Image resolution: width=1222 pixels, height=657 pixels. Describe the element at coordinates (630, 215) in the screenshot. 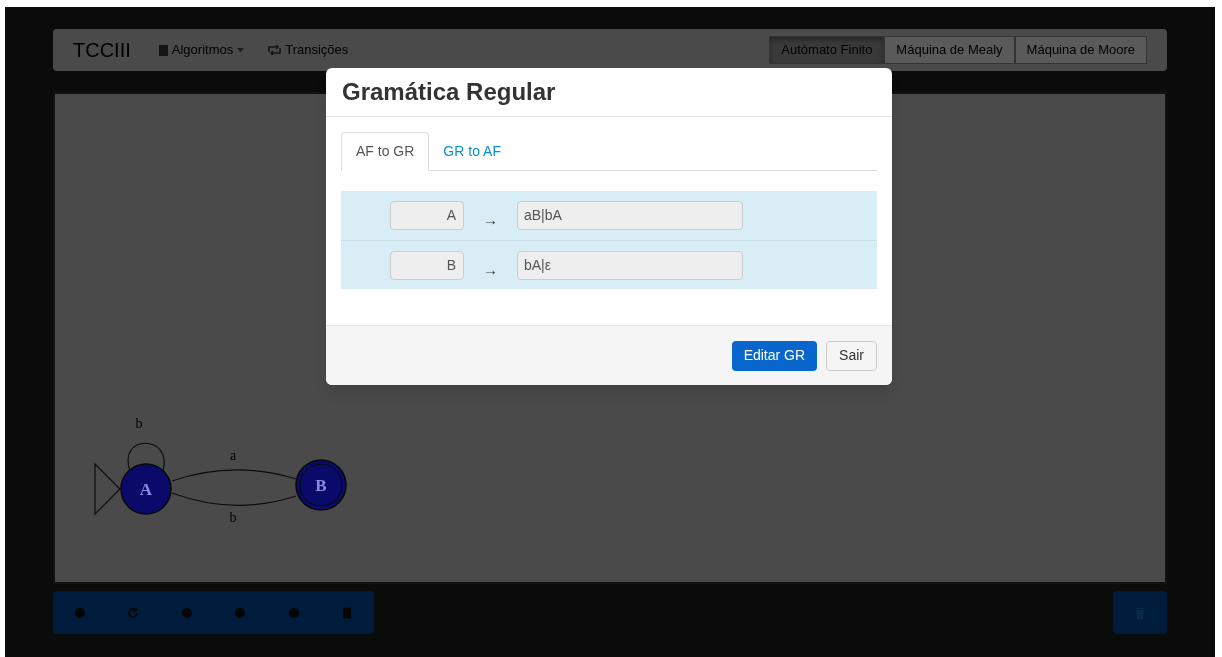

I see `input-field: aB|bA` at that location.